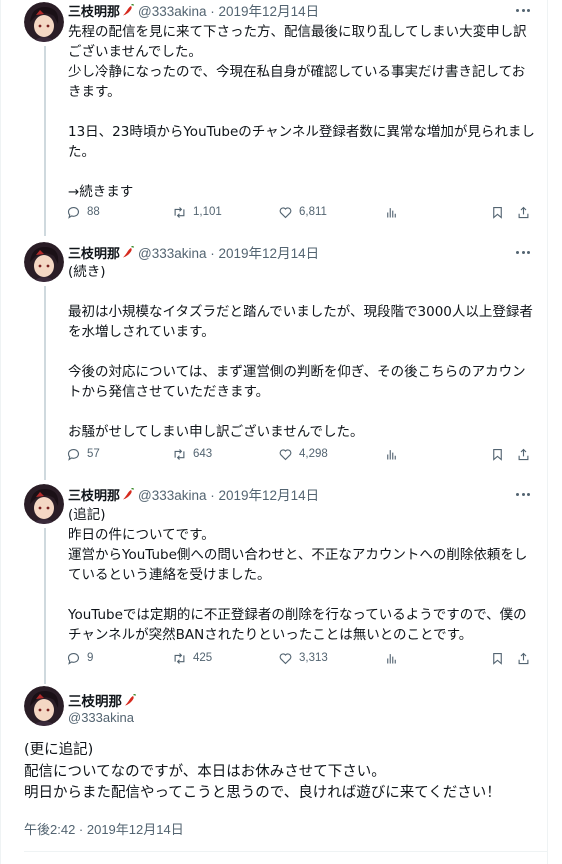 Image resolution: width=562 pixels, height=864 pixels. Describe the element at coordinates (83, 212) in the screenshot. I see `reply-button: 88` at that location.